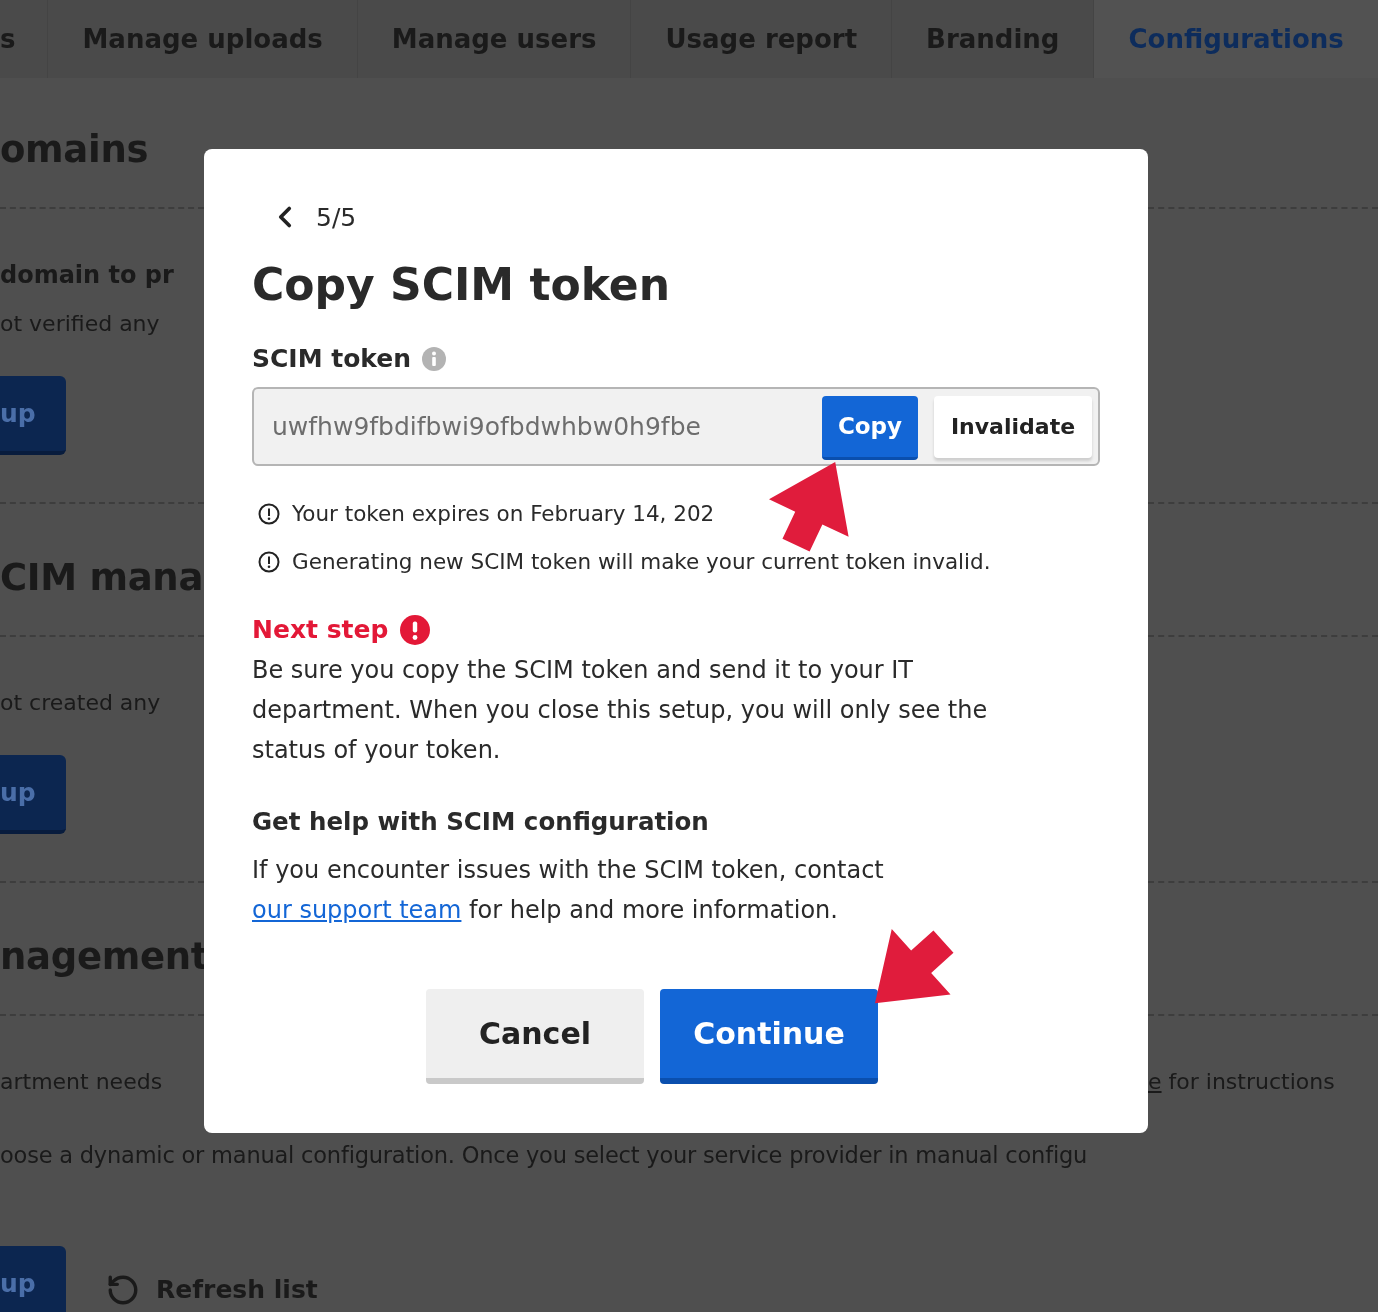 This screenshot has width=1378, height=1312. I want to click on nav-tab: Configurations, so click(1236, 39).